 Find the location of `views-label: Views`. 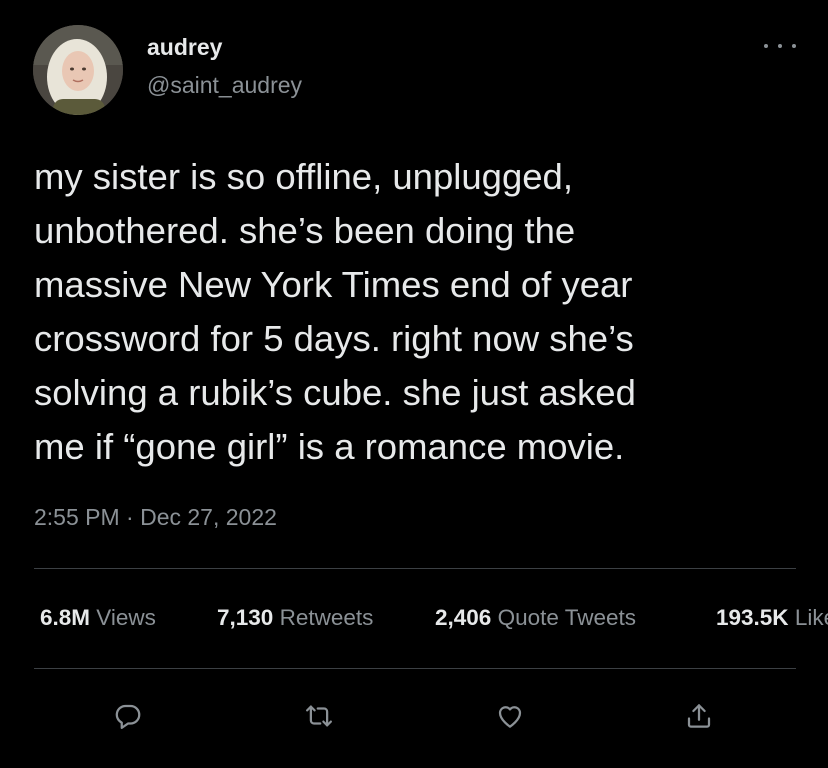

views-label: Views is located at coordinates (126, 617).